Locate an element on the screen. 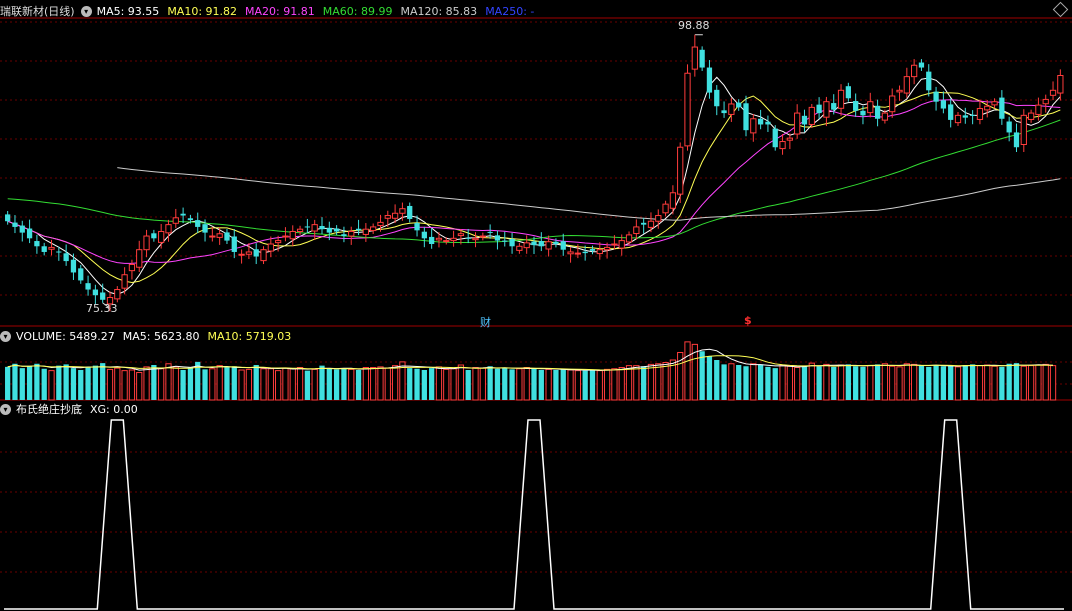 This screenshot has width=1072, height=611. volume-toggle-icon: ▾ is located at coordinates (5, 336).